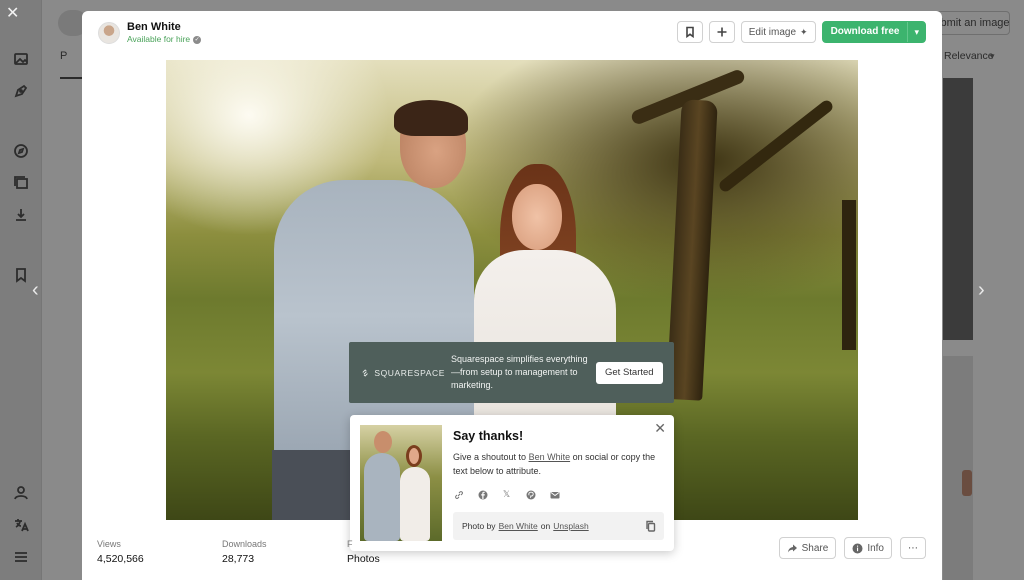 The image size is (1024, 580). What do you see at coordinates (650, 526) in the screenshot?
I see `copy-icon` at bounding box center [650, 526].